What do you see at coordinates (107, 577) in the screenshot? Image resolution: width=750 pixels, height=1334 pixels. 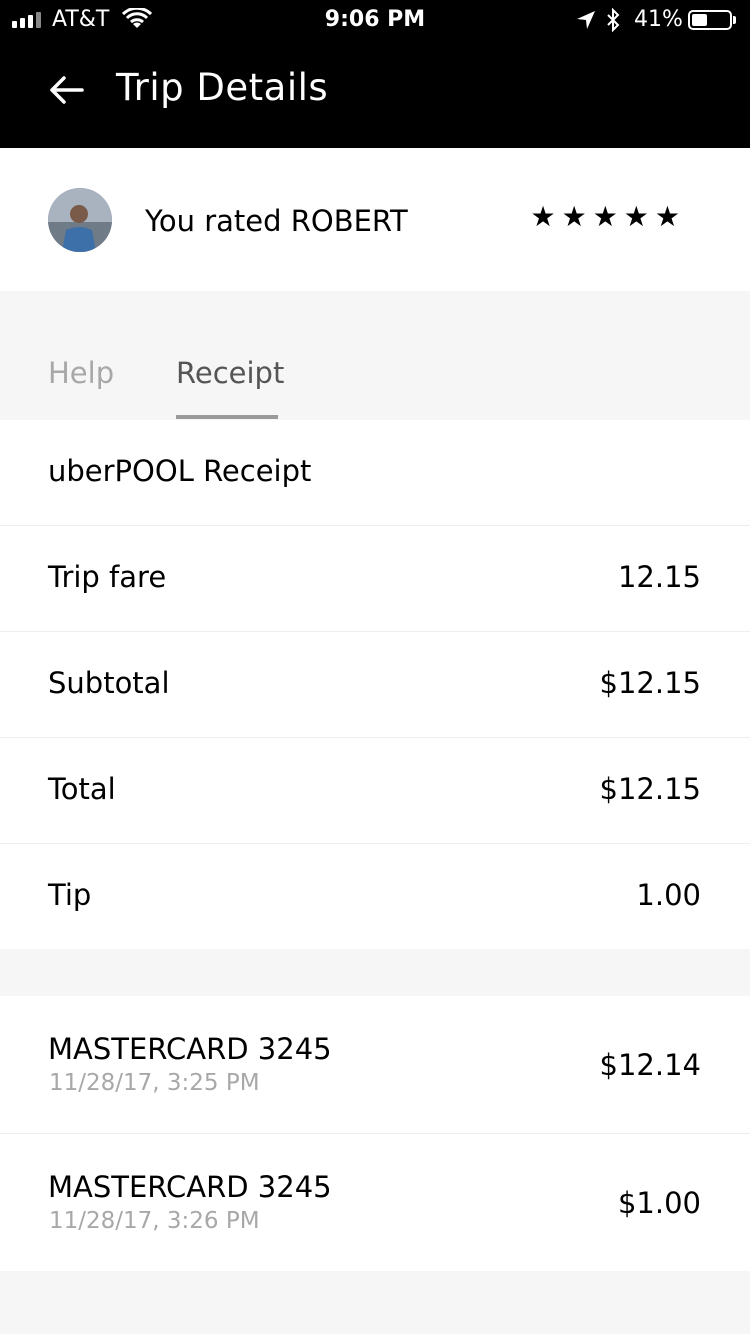 I see `line-item-label: Trip fare` at bounding box center [107, 577].